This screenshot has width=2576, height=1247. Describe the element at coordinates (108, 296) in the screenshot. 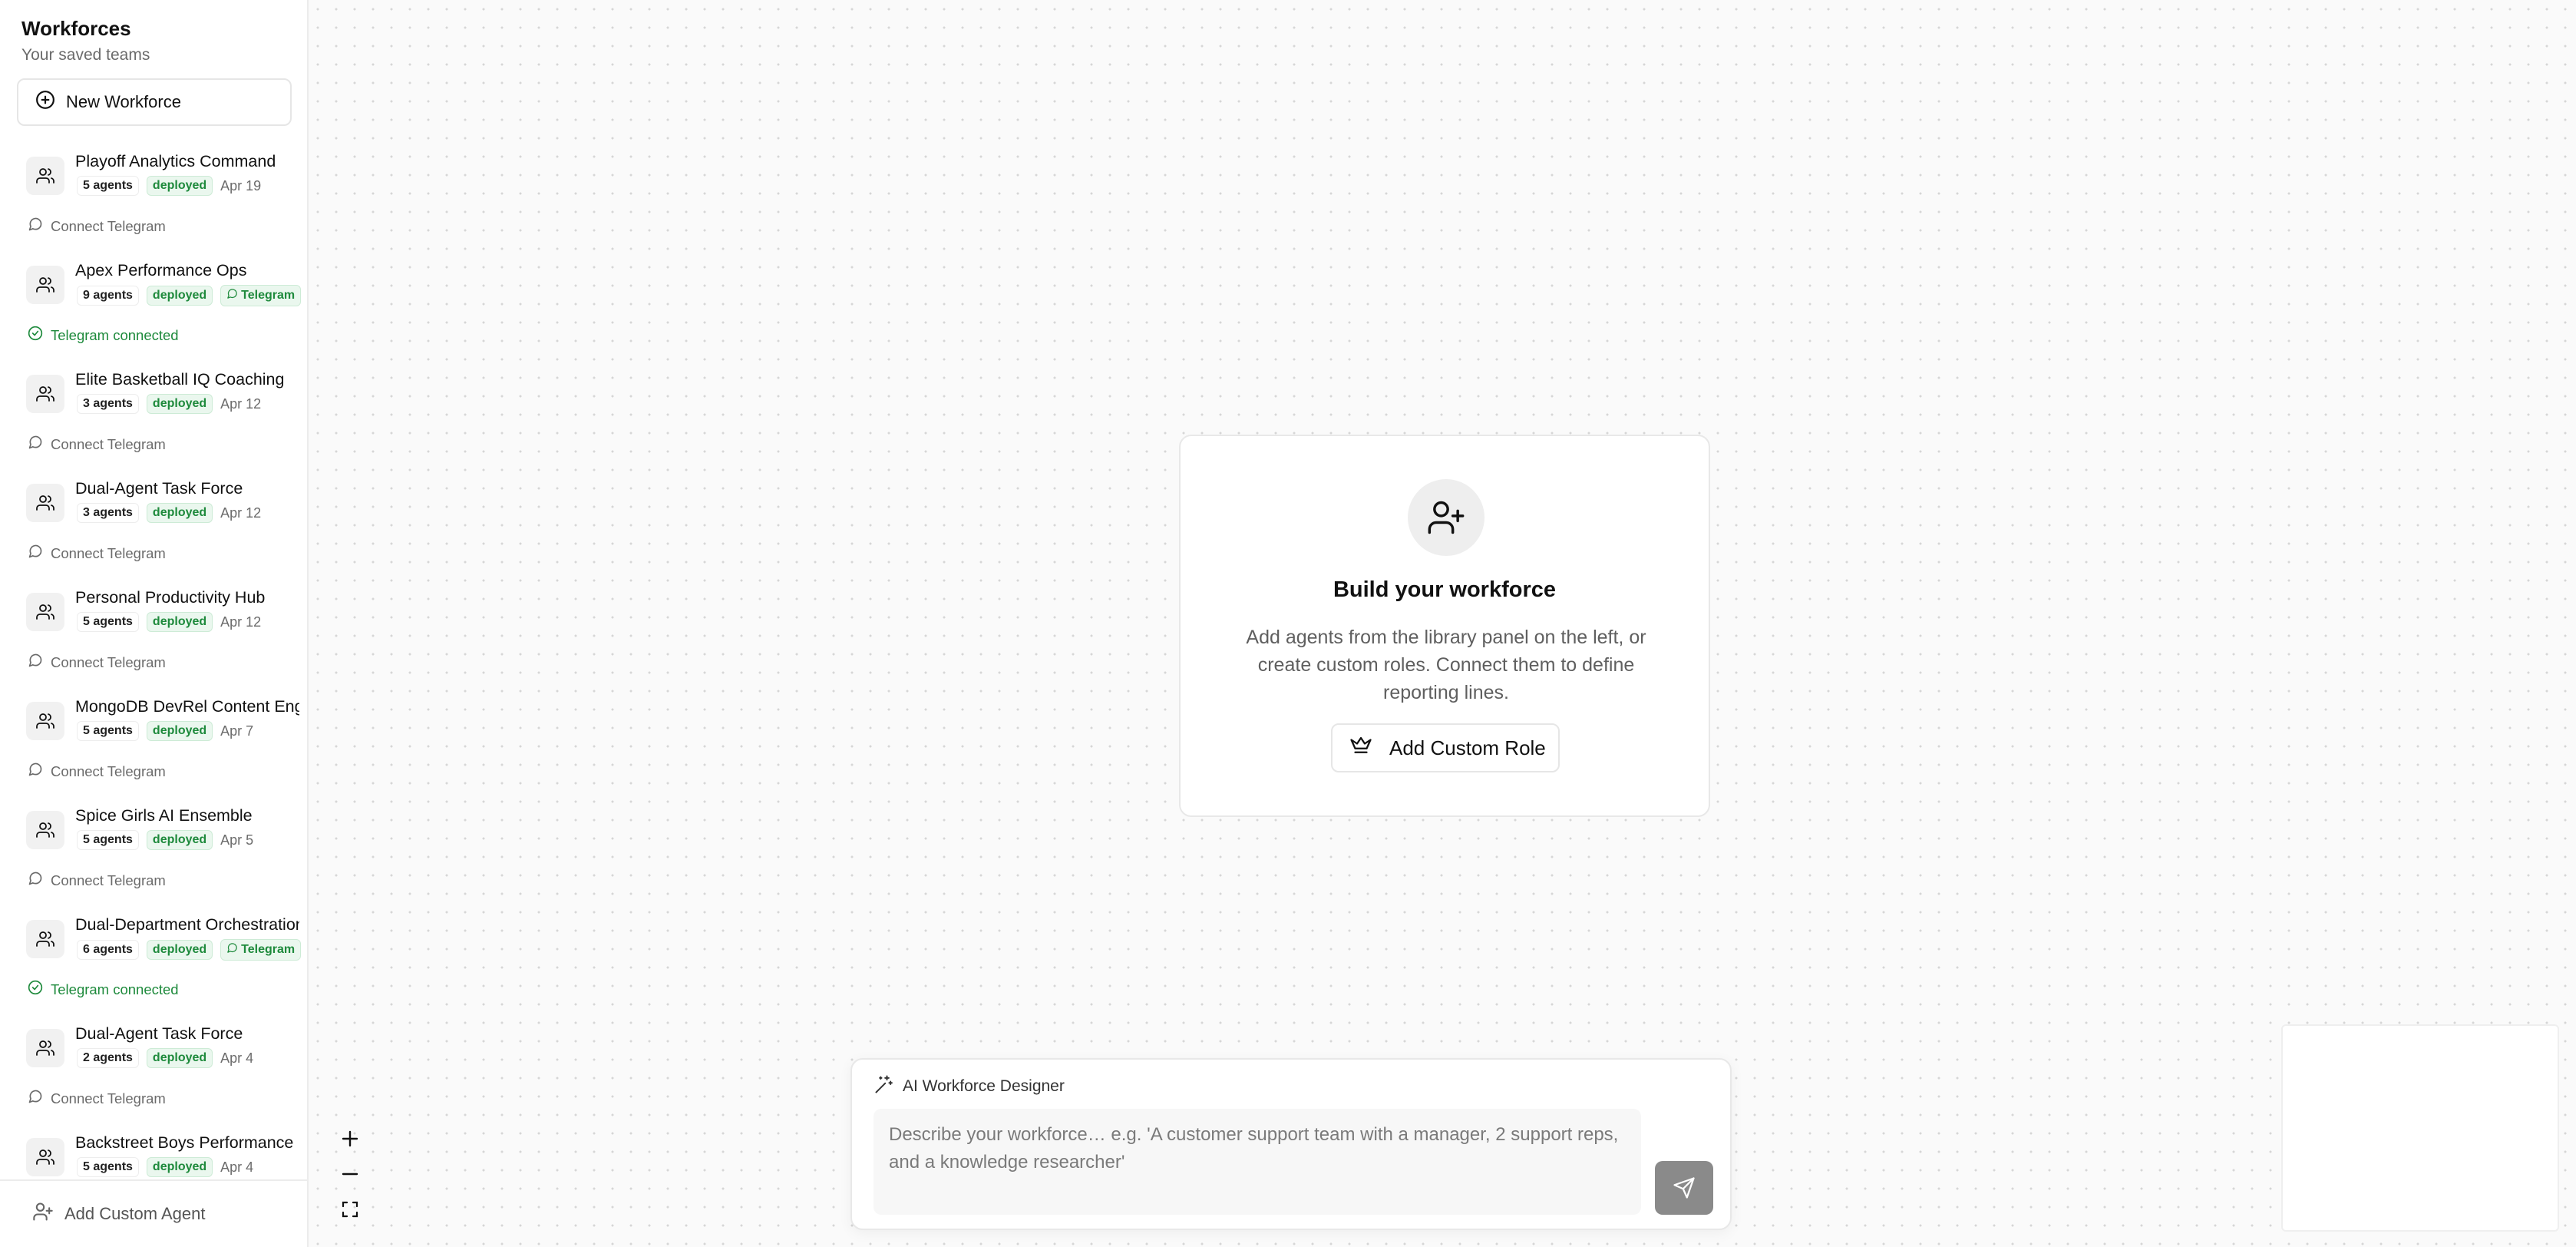

I see `agent-count-badge: 9 agents` at that location.